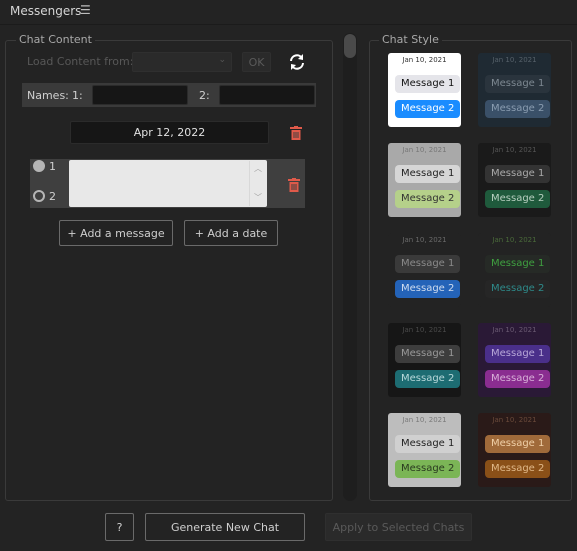  I want to click on name2-input, so click(267, 95).